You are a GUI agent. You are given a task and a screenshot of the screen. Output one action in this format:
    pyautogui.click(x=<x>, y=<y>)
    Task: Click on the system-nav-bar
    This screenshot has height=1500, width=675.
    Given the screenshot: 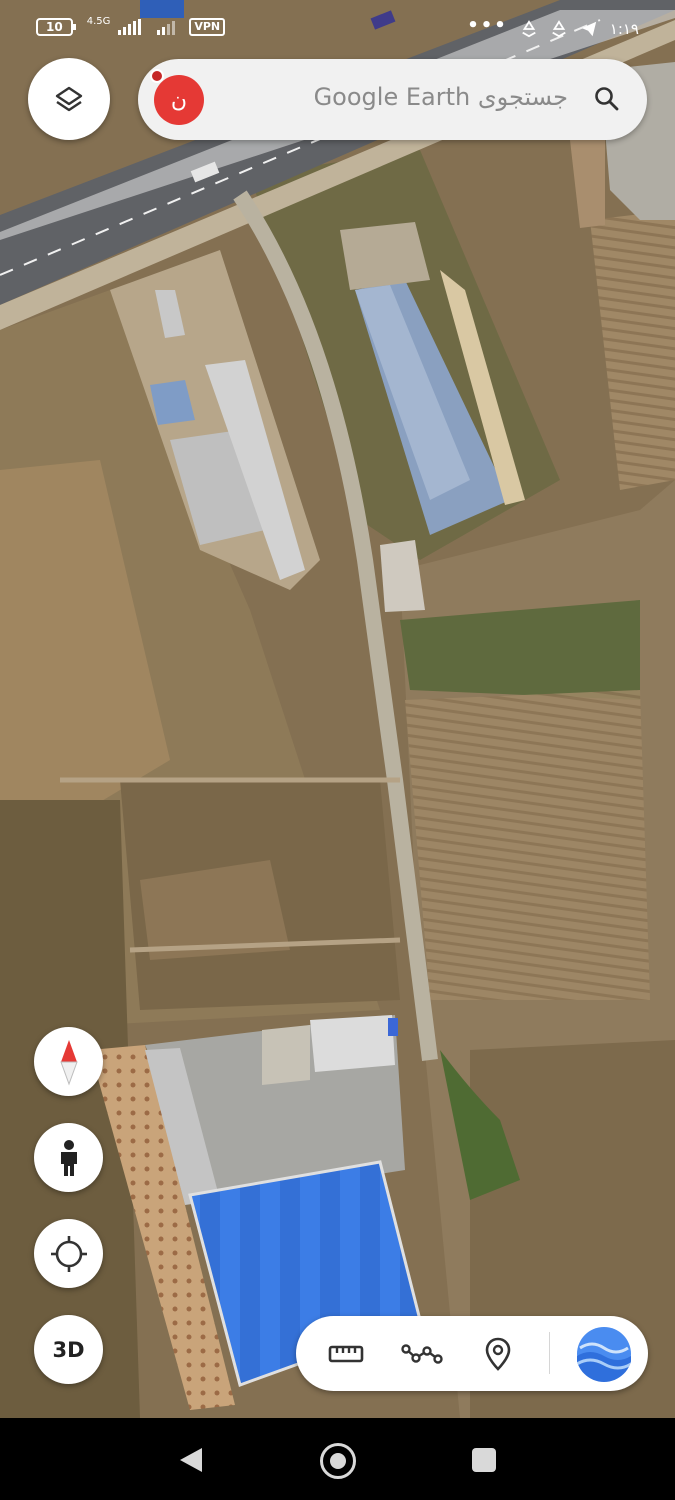 What is the action you would take?
    pyautogui.click(x=337, y=1459)
    